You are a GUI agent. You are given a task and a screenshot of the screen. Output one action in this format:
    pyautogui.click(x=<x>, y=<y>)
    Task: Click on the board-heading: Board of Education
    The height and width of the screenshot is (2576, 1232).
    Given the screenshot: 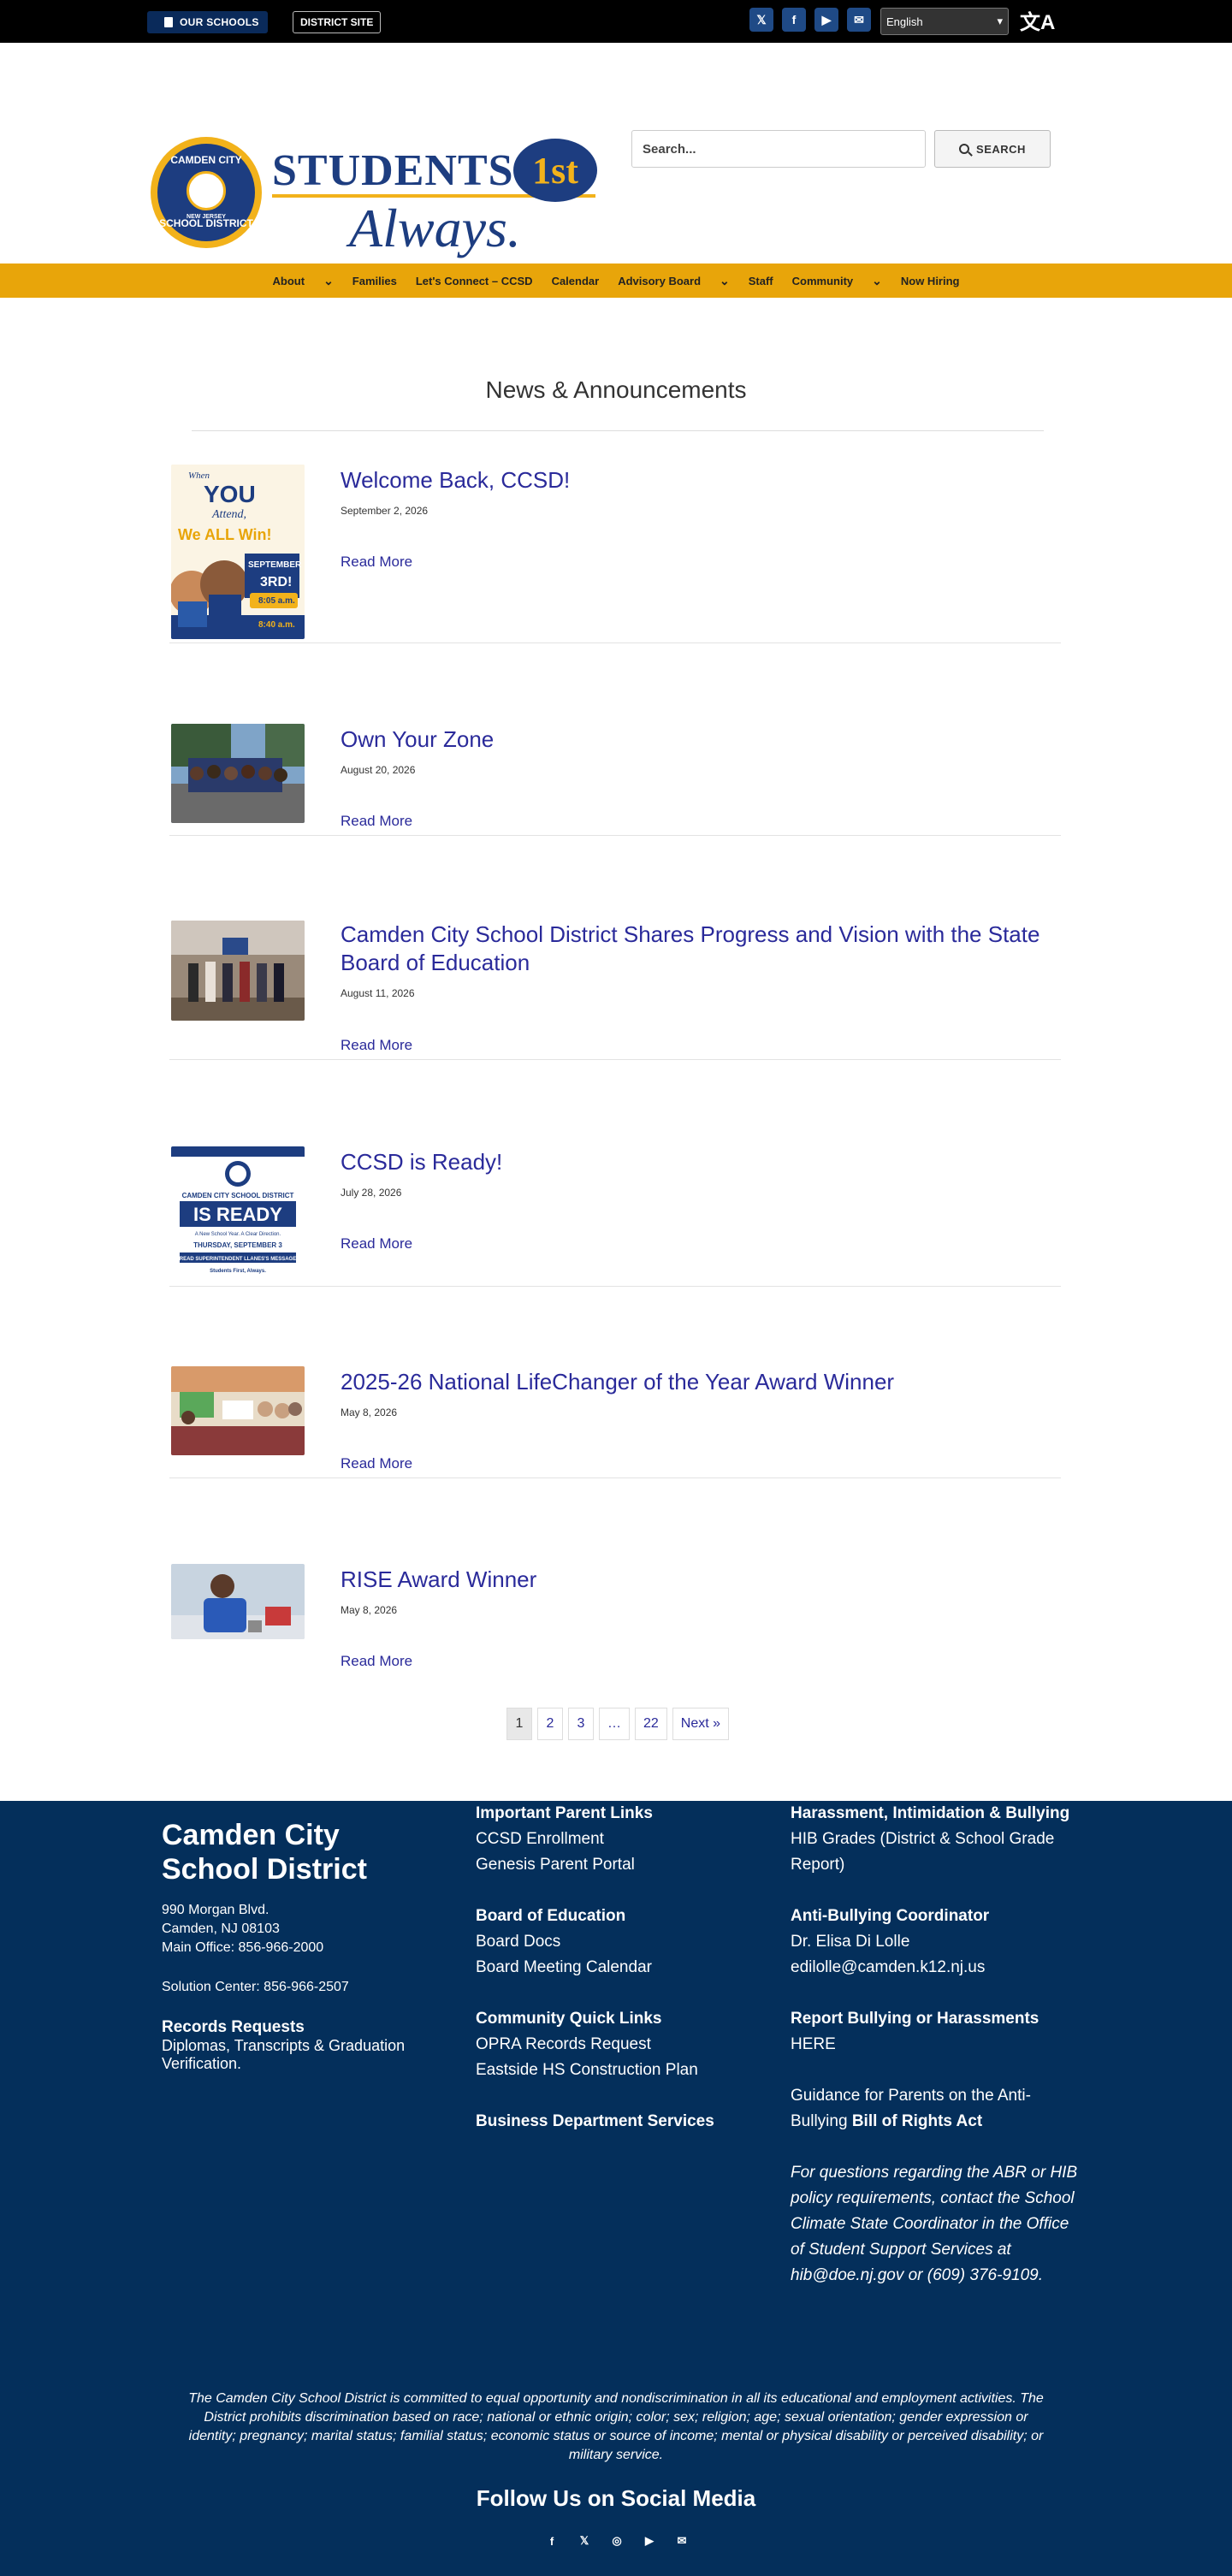 What is the action you would take?
    pyautogui.click(x=551, y=1916)
    